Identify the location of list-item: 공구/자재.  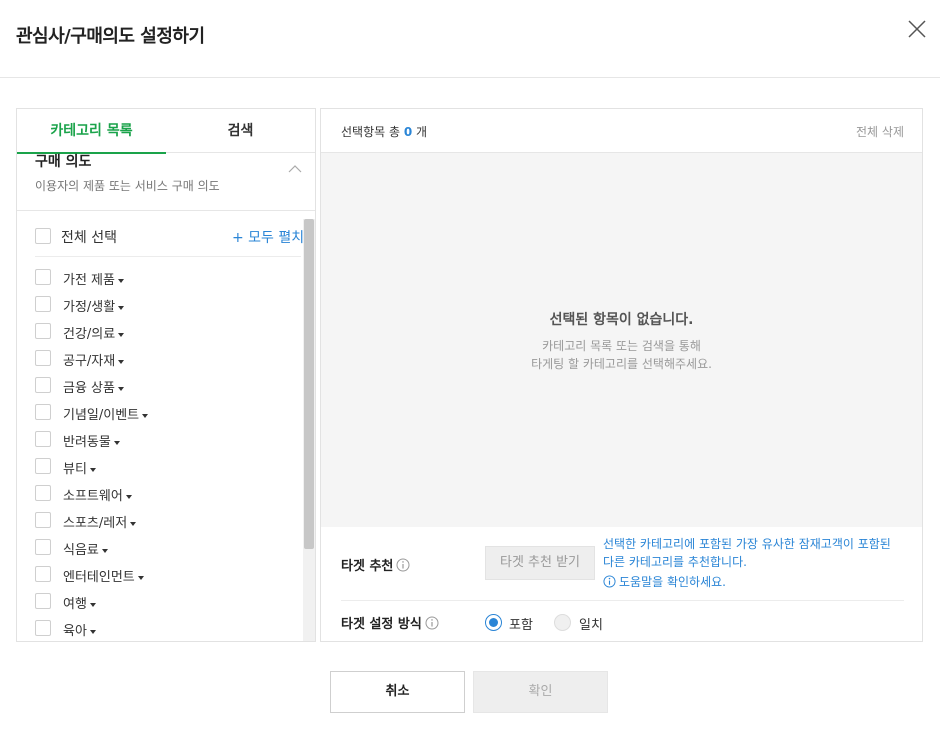
(165, 363).